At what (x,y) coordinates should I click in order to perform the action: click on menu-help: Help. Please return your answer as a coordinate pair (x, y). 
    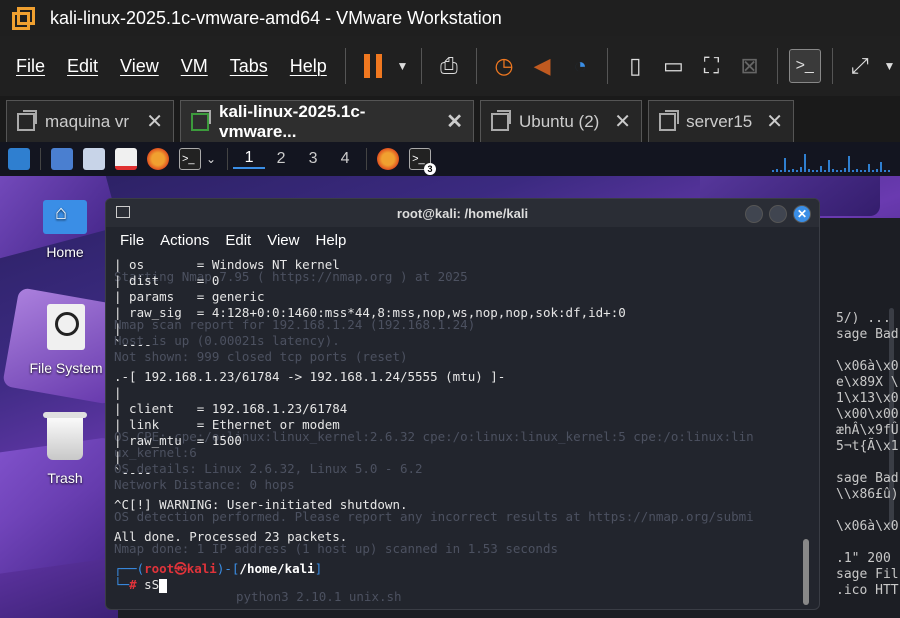
    Looking at the image, I should click on (308, 66).